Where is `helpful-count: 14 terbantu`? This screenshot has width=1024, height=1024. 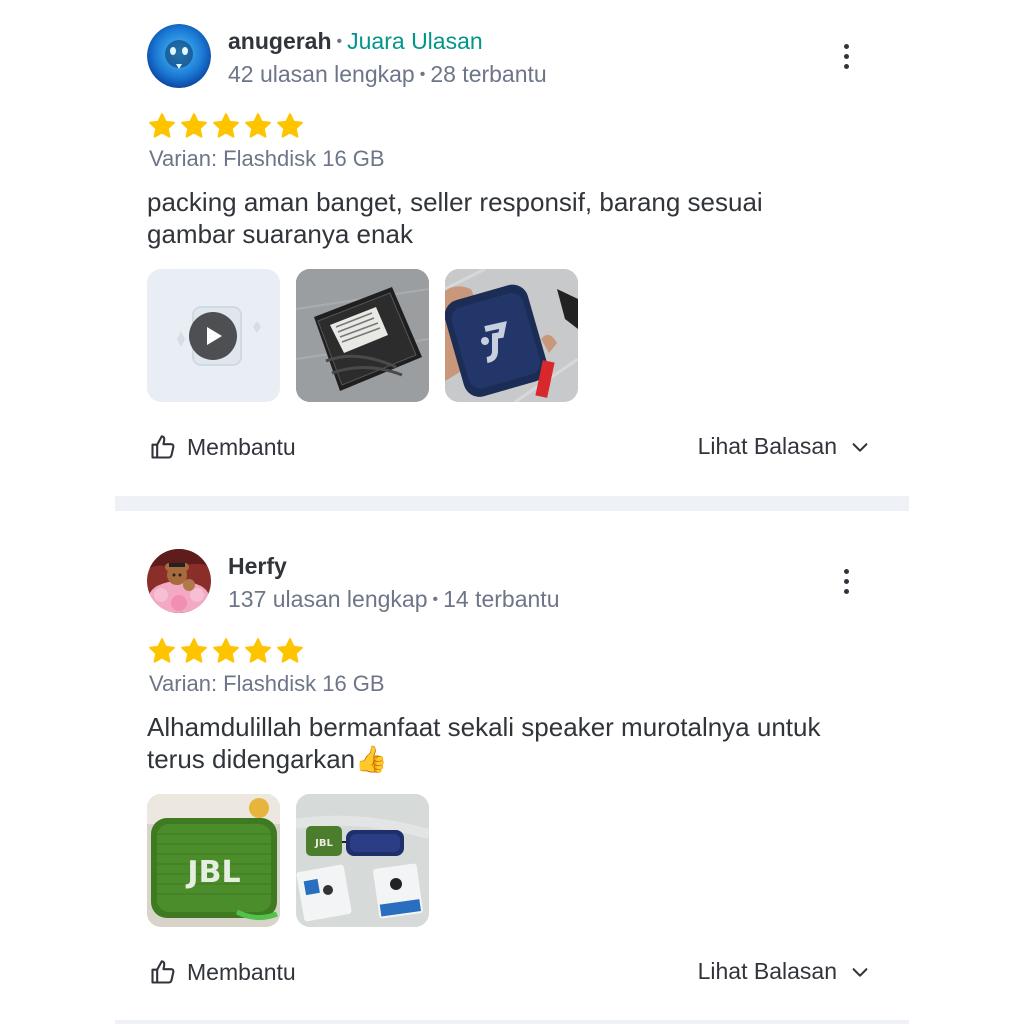
helpful-count: 14 terbantu is located at coordinates (501, 599).